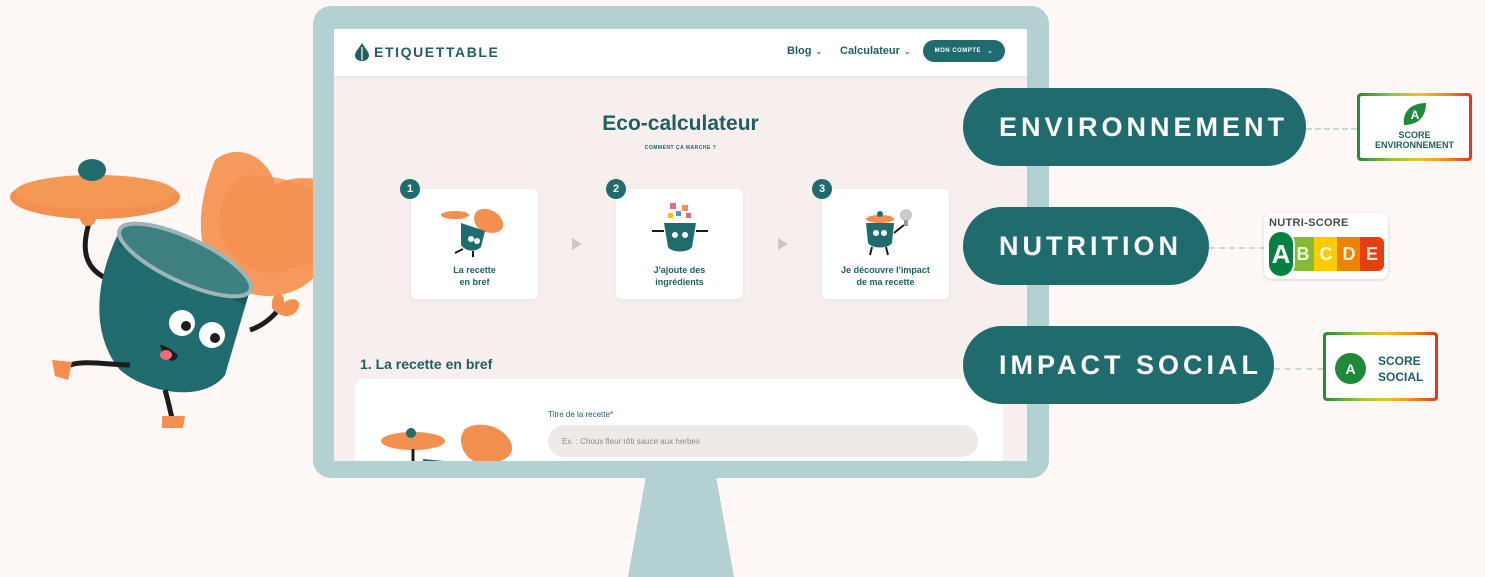 This screenshot has width=1485, height=577. What do you see at coordinates (474, 282) in the screenshot?
I see `step-1-label-line2: en bref` at bounding box center [474, 282].